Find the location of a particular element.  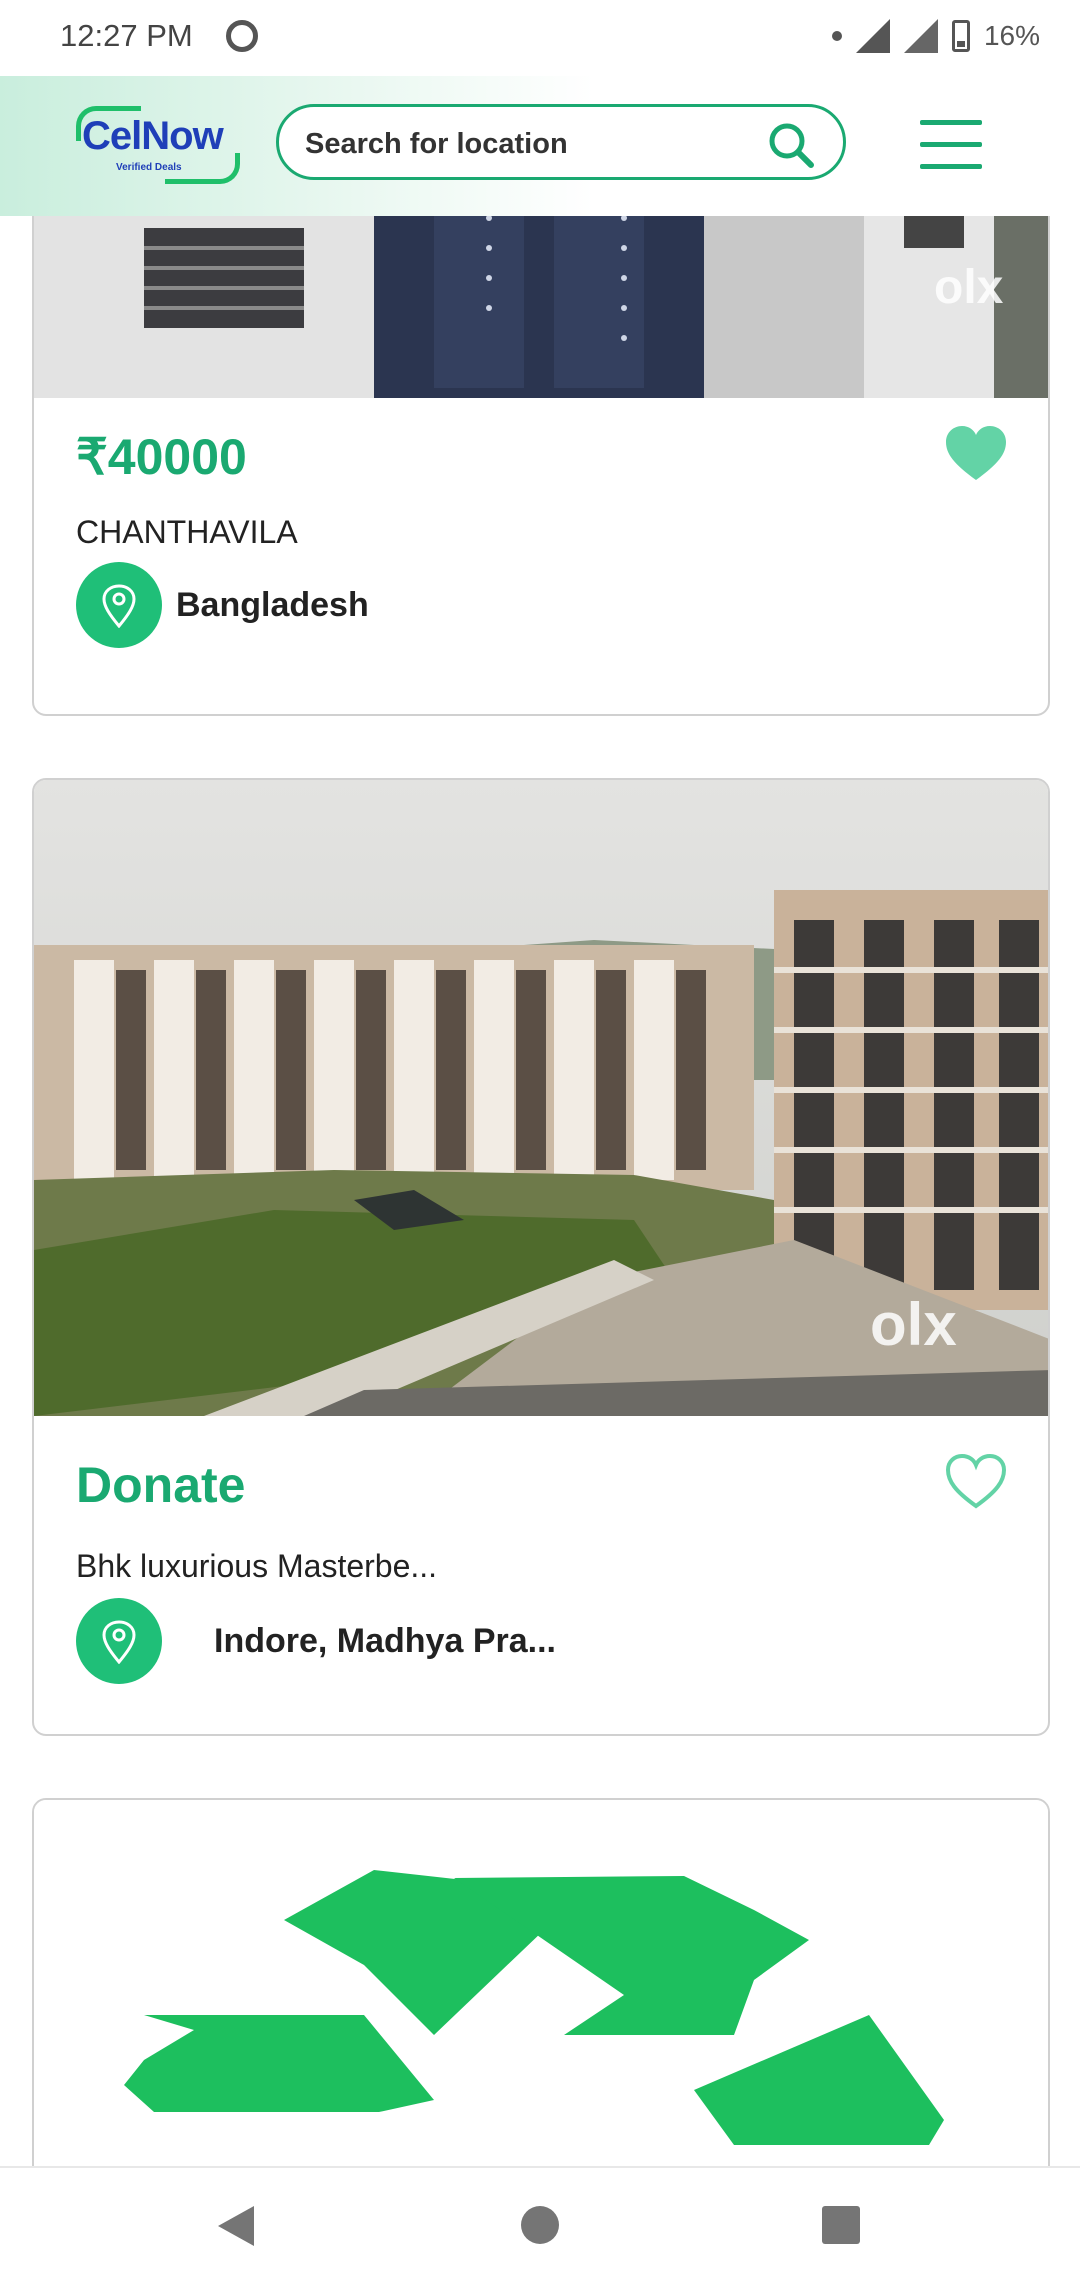

search-input is located at coordinates (535, 144).